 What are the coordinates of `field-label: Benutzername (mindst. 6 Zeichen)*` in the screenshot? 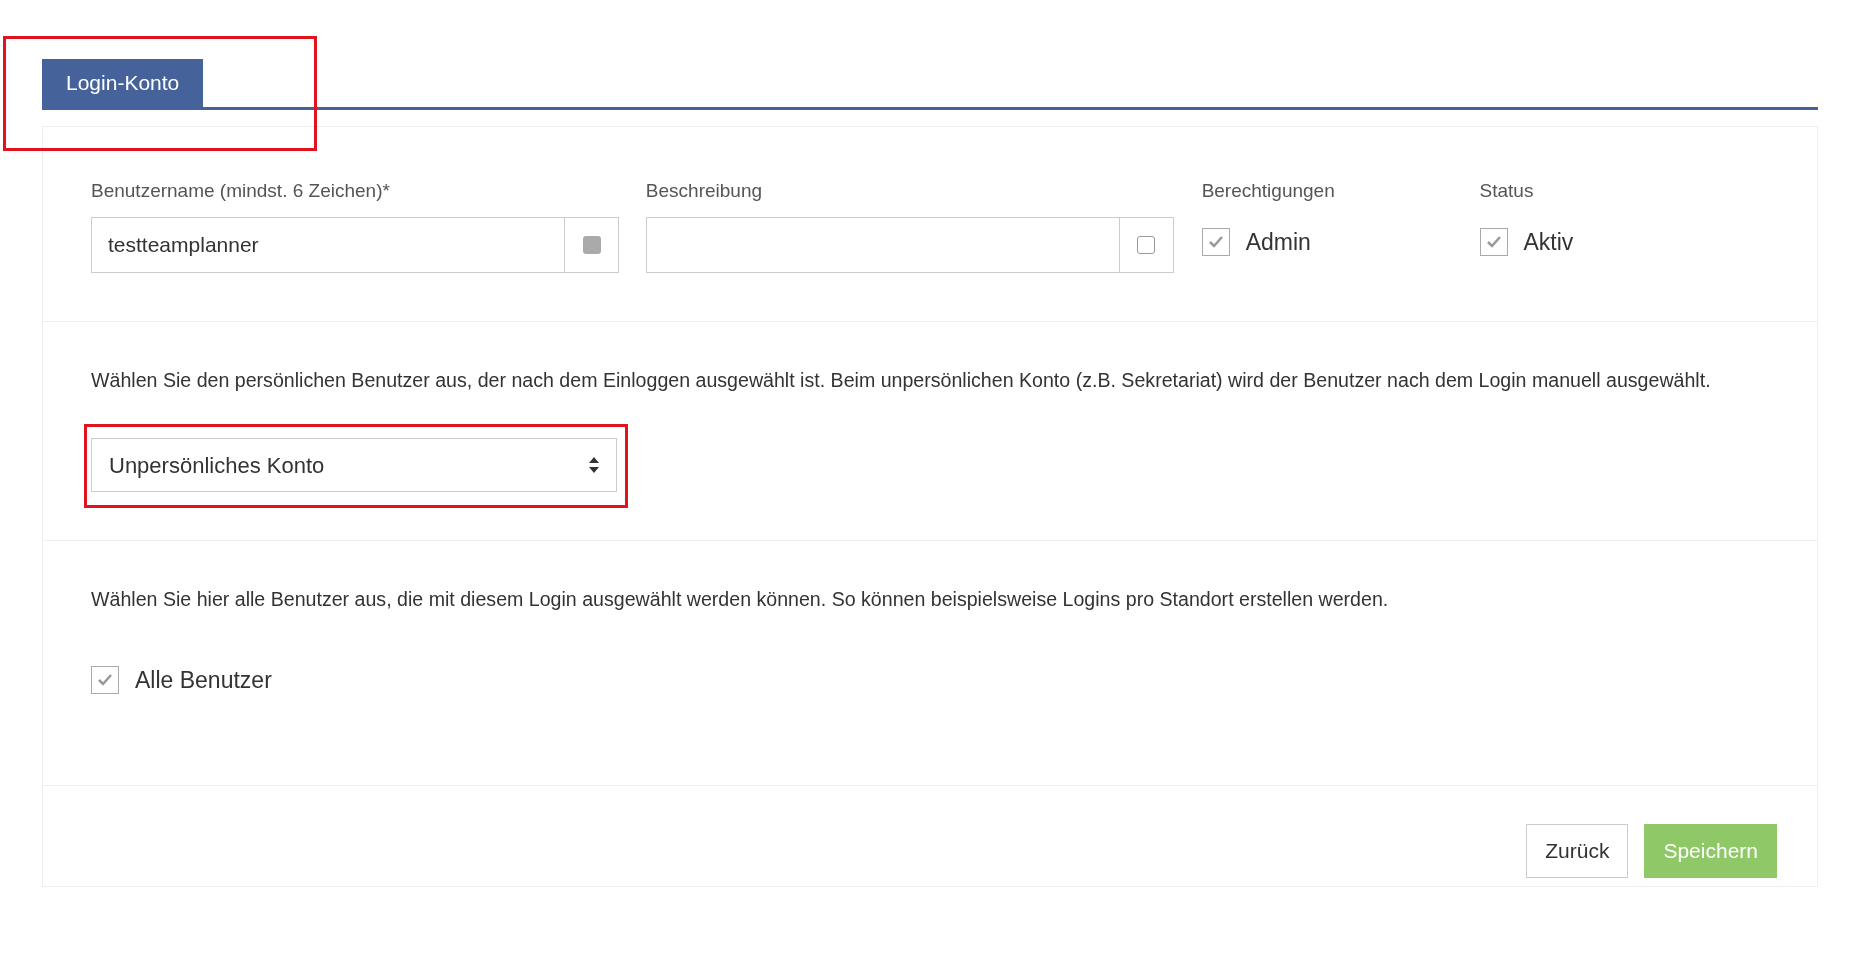 It's located at (241, 190).